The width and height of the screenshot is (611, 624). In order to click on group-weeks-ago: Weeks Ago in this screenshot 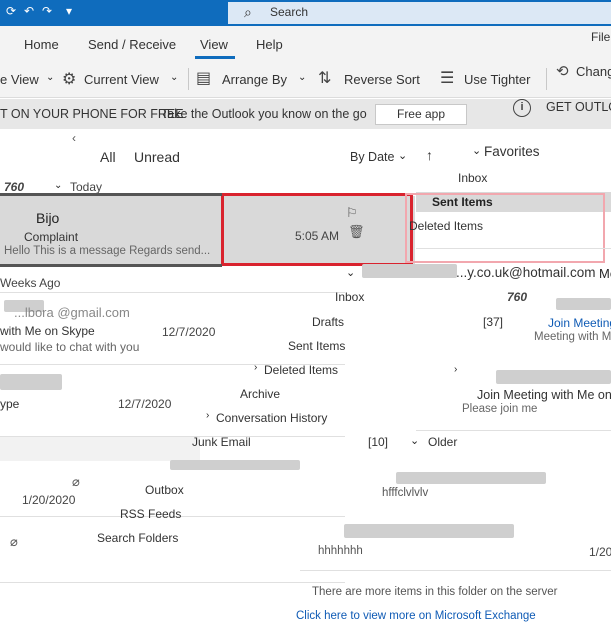, I will do `click(30, 283)`.